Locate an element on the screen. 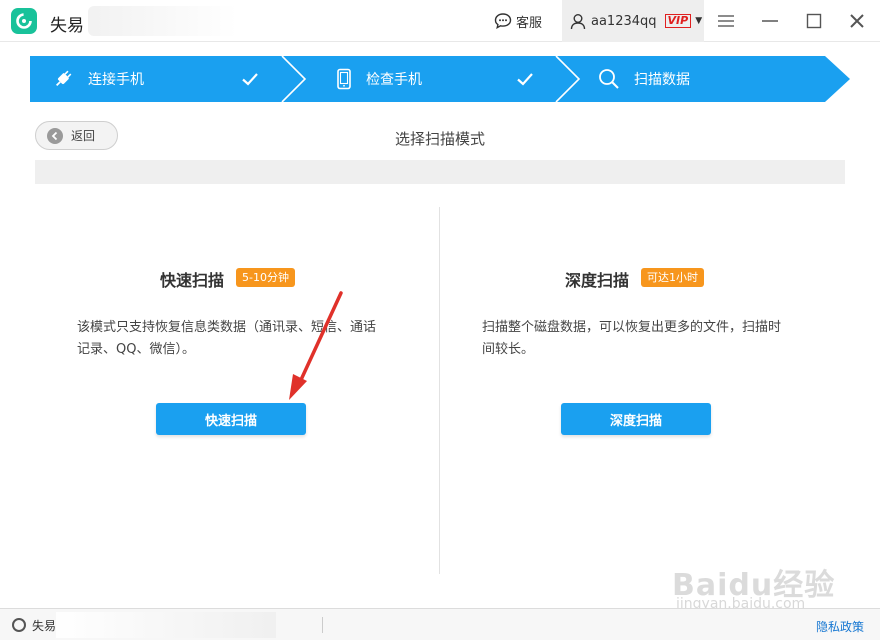 This screenshot has width=880, height=640. page-title: 选择扫描模式 is located at coordinates (439, 139).